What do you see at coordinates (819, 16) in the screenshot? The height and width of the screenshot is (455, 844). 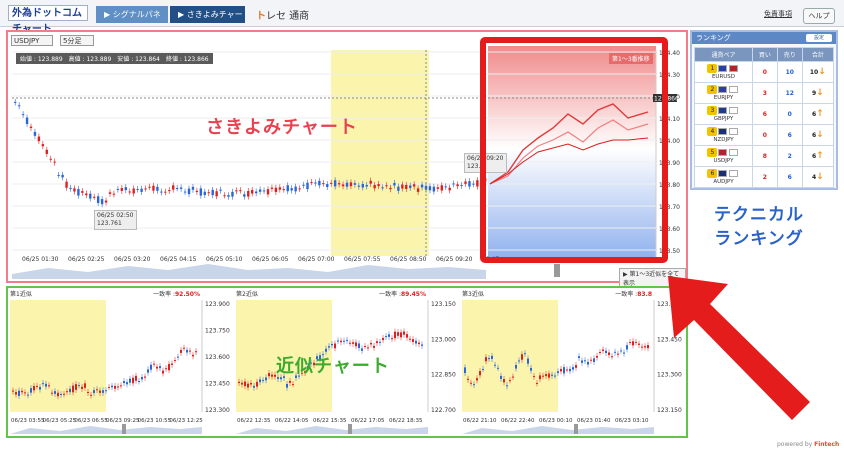 I see `help-button: ヘルプ` at bounding box center [819, 16].